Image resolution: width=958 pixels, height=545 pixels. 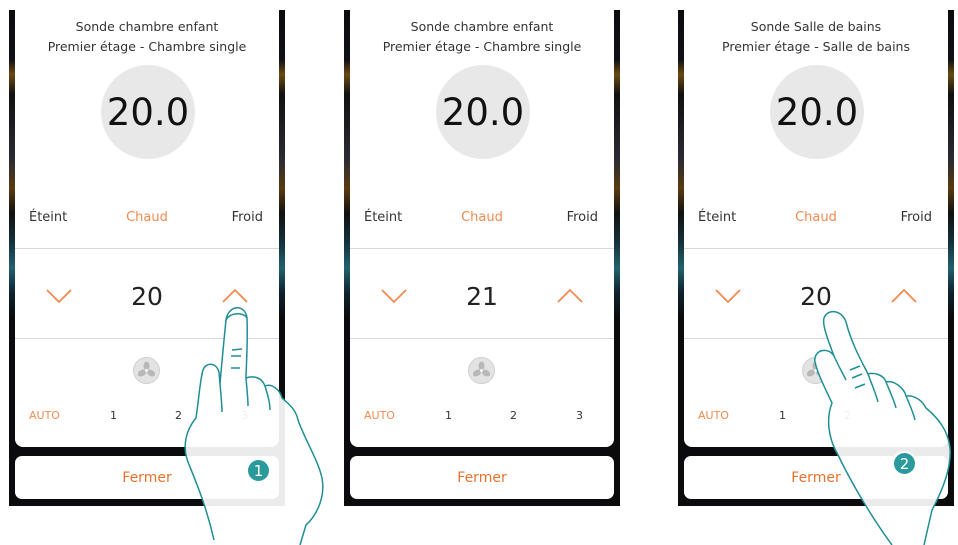 What do you see at coordinates (904, 463) in the screenshot?
I see `step-badge-2: 2` at bounding box center [904, 463].